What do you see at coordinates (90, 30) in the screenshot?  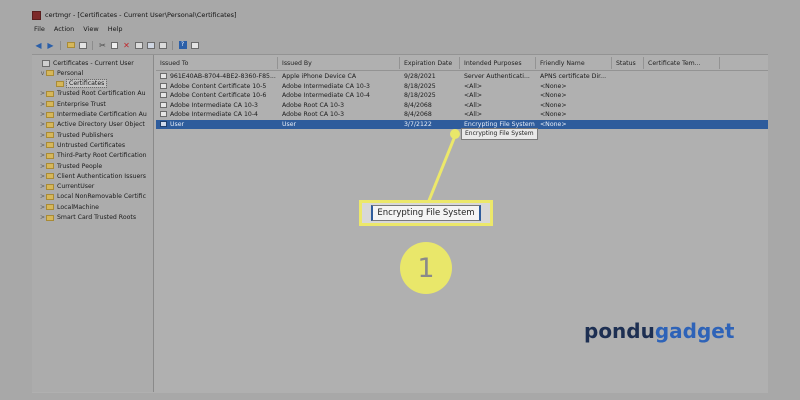 I see `menu-view: View` at bounding box center [90, 30].